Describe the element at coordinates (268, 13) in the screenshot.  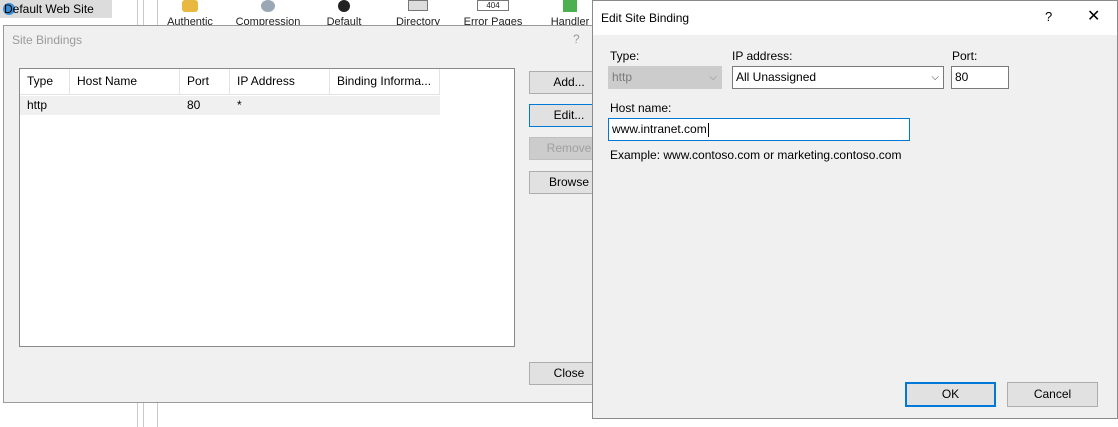
I see `feature-compression: Compression` at that location.